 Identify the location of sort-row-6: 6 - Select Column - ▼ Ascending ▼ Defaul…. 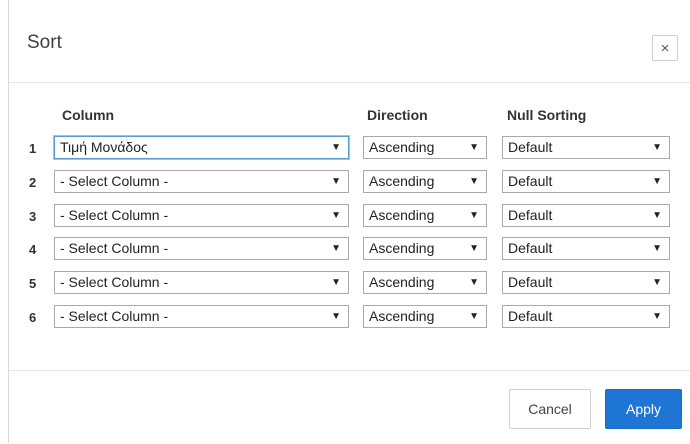
(349, 318).